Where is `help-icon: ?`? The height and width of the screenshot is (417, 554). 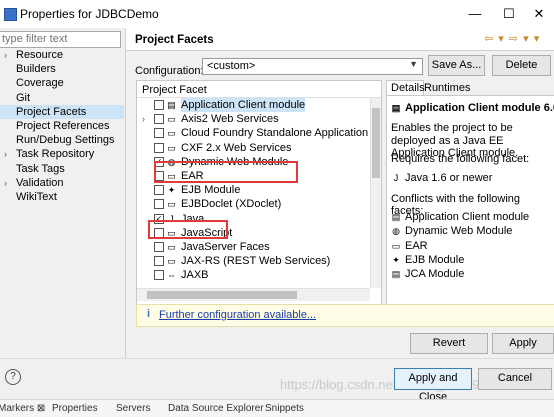
help-icon: ? is located at coordinates (13, 377).